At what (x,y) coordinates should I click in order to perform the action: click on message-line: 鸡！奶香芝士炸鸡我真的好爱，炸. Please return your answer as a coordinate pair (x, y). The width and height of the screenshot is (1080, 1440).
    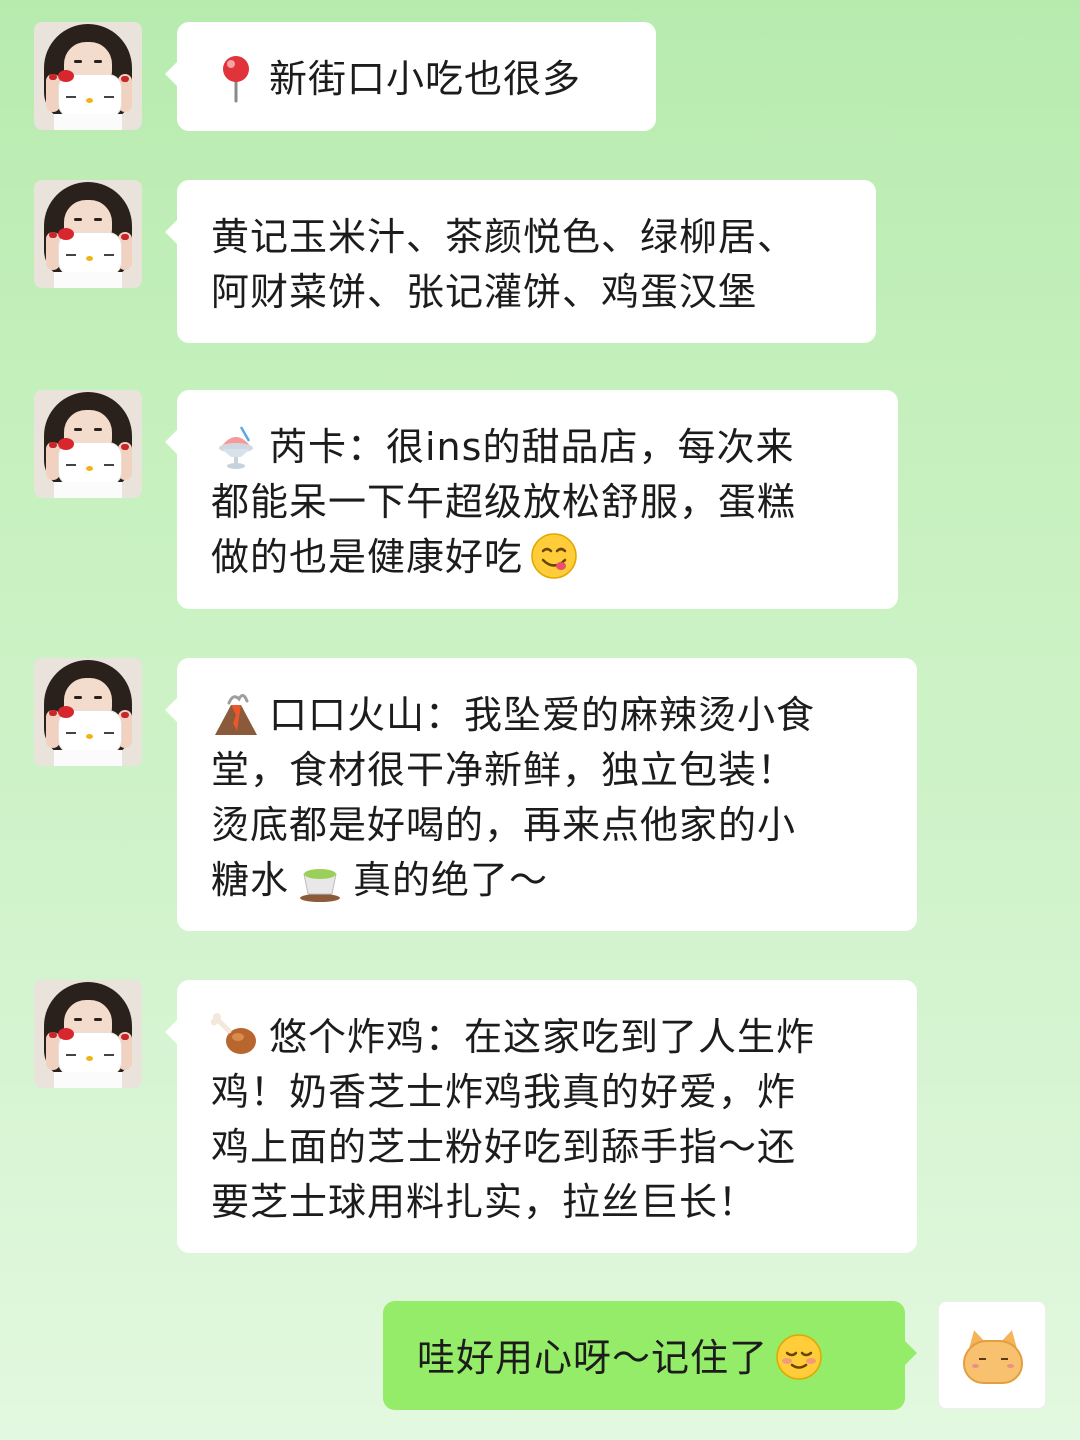
    Looking at the image, I should click on (504, 1092).